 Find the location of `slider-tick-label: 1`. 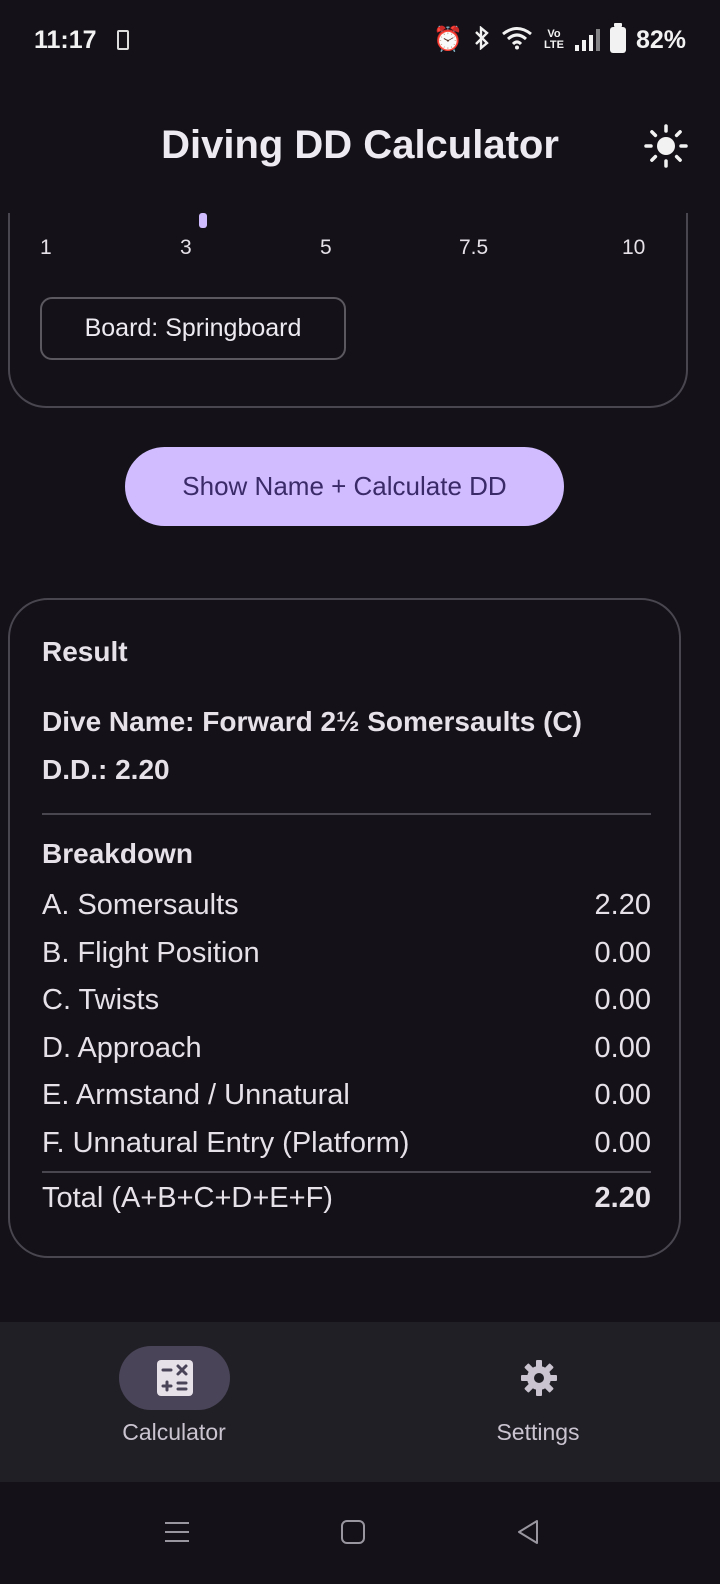

slider-tick-label: 1 is located at coordinates (46, 247).